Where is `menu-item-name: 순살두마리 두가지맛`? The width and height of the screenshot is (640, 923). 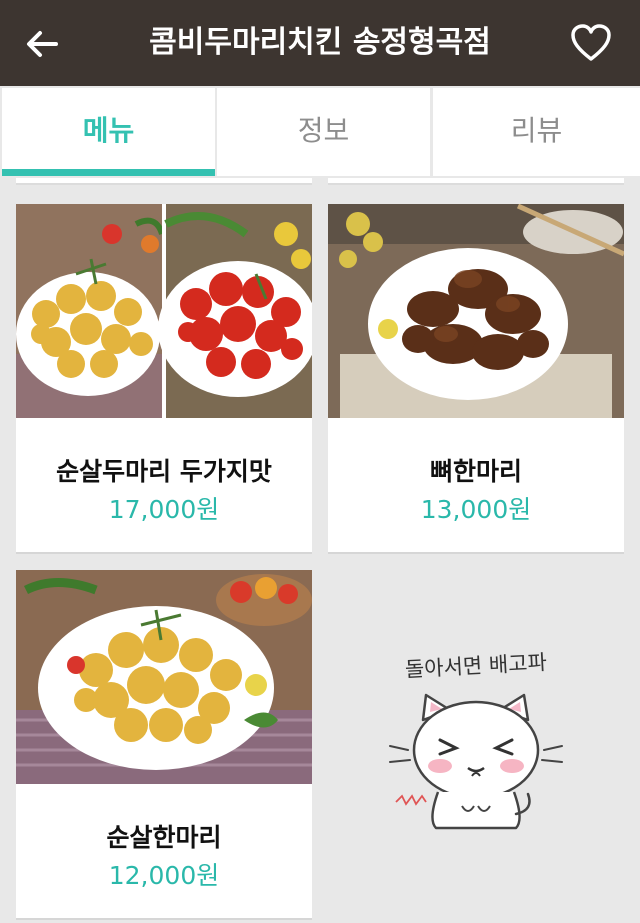 menu-item-name: 순살두마리 두가지맛 is located at coordinates (164, 471).